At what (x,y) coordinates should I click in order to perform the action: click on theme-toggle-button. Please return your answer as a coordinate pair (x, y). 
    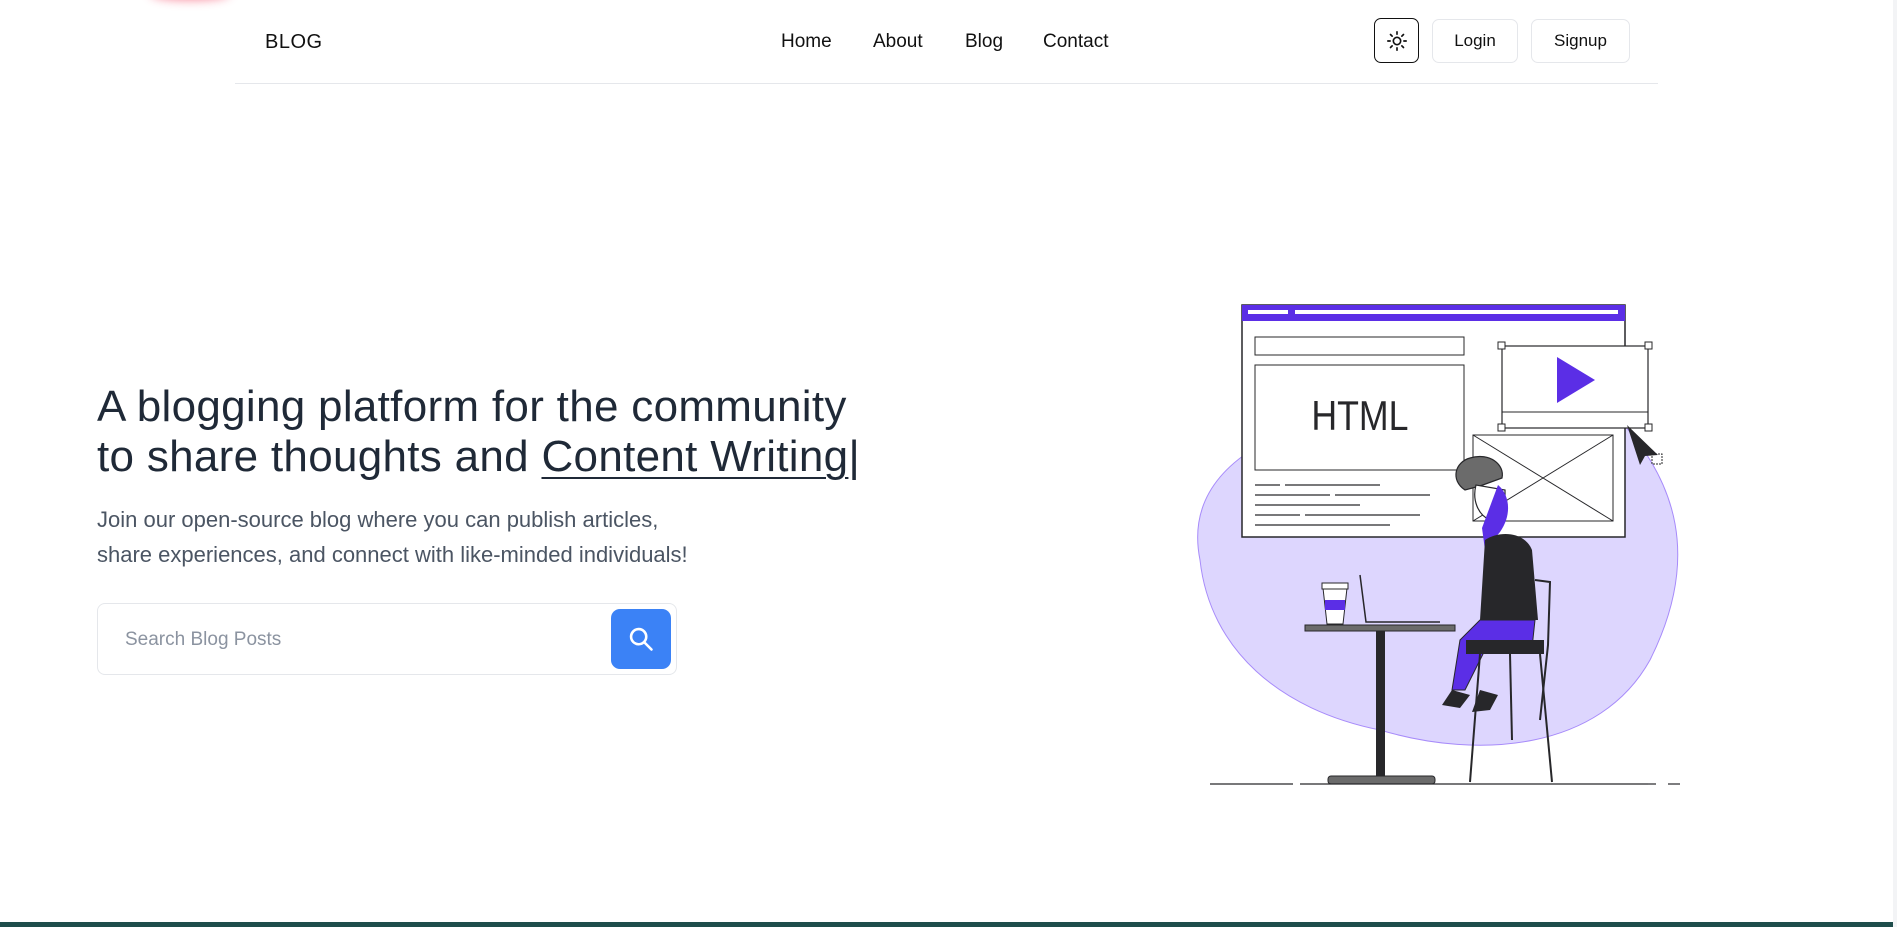
    Looking at the image, I should click on (1396, 40).